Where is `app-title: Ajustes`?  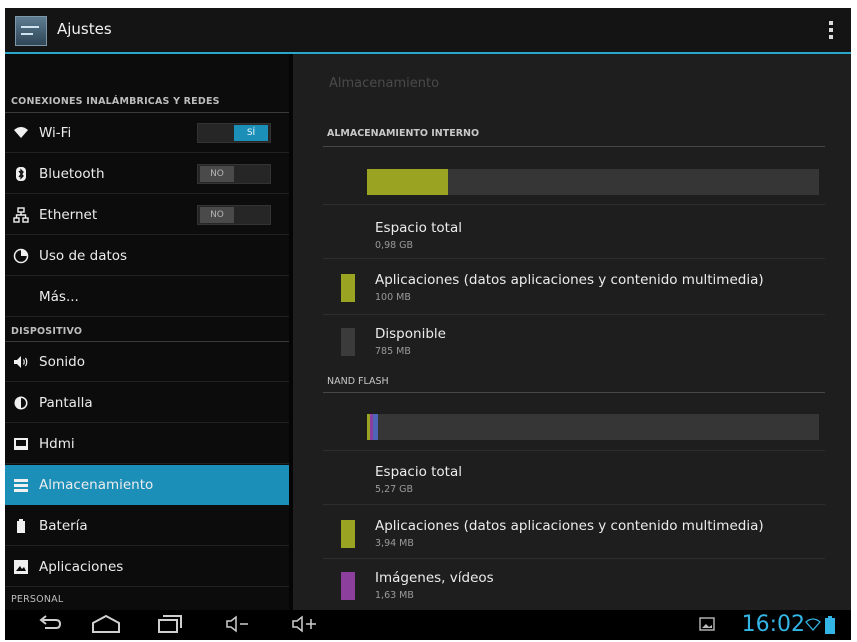 app-title: Ajustes is located at coordinates (84, 29).